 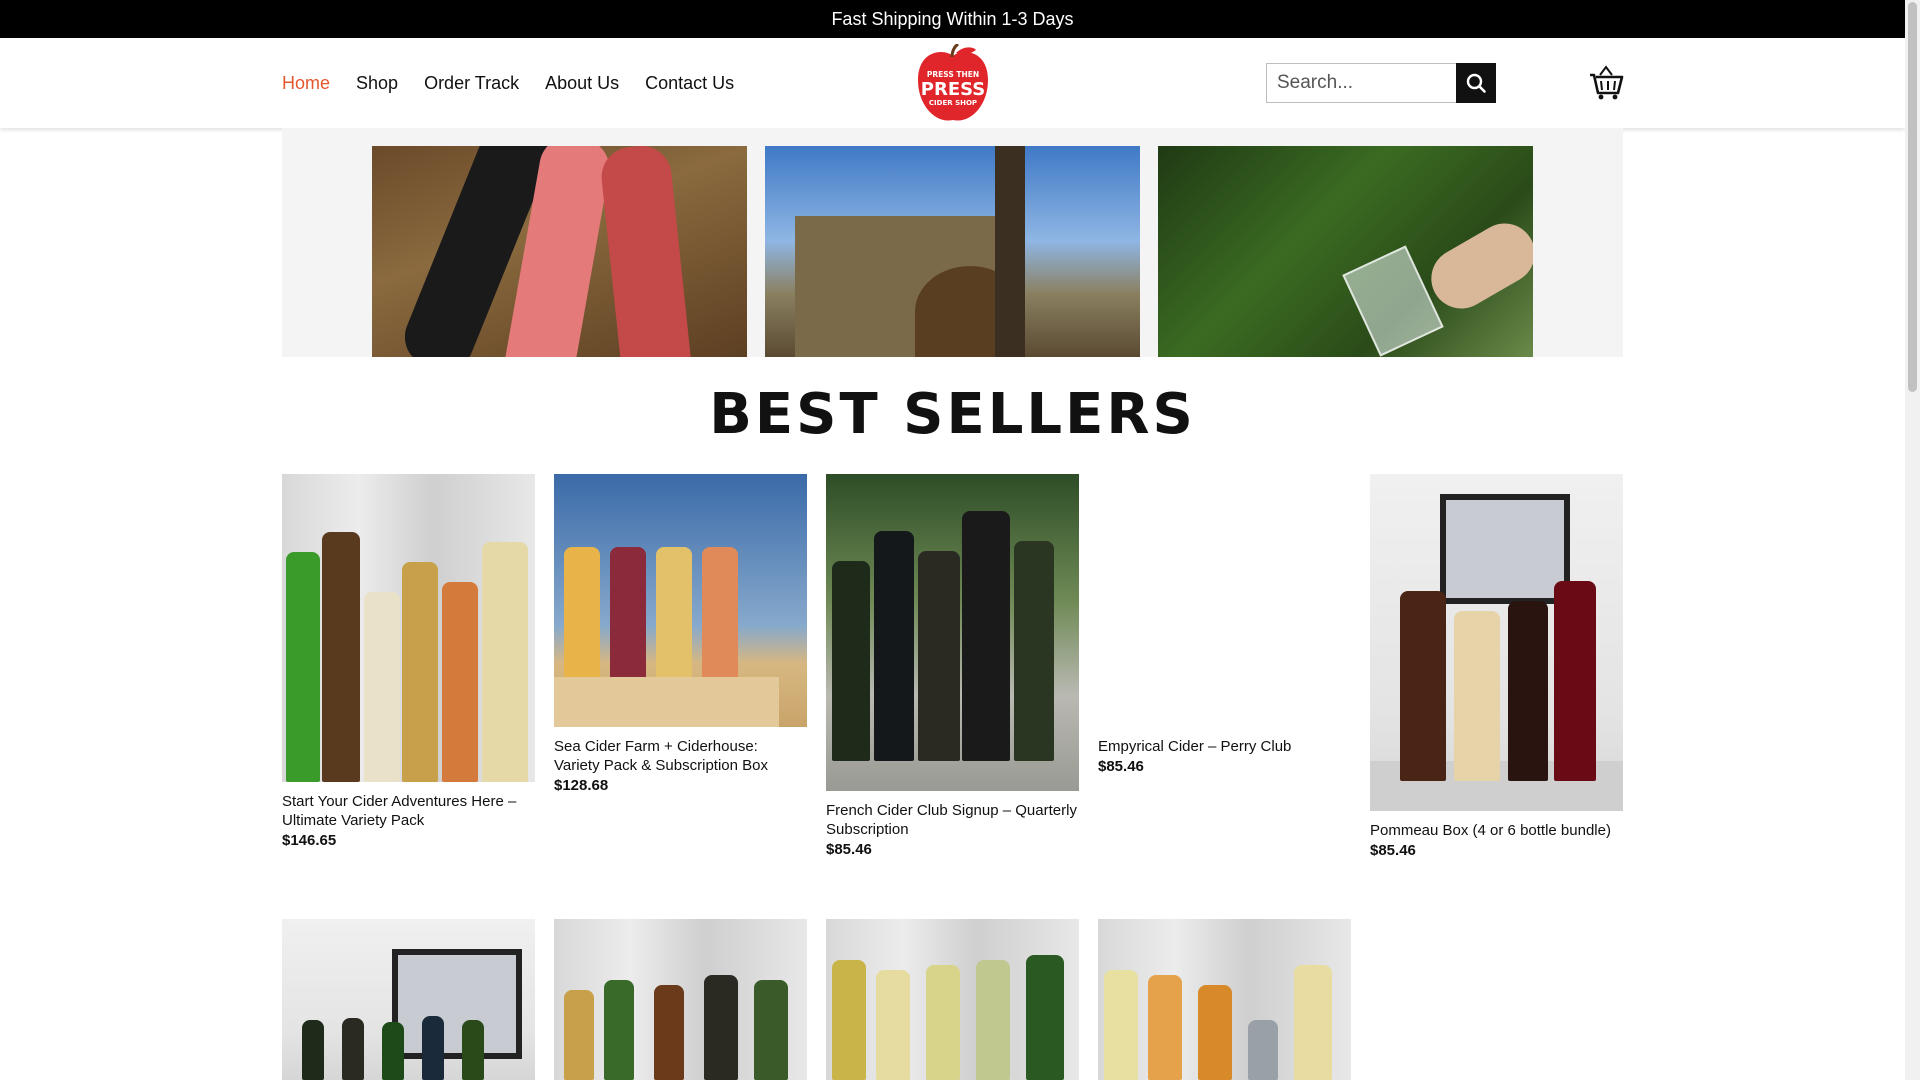 What do you see at coordinates (471, 83) in the screenshot?
I see `nav-order-track: Order Track` at bounding box center [471, 83].